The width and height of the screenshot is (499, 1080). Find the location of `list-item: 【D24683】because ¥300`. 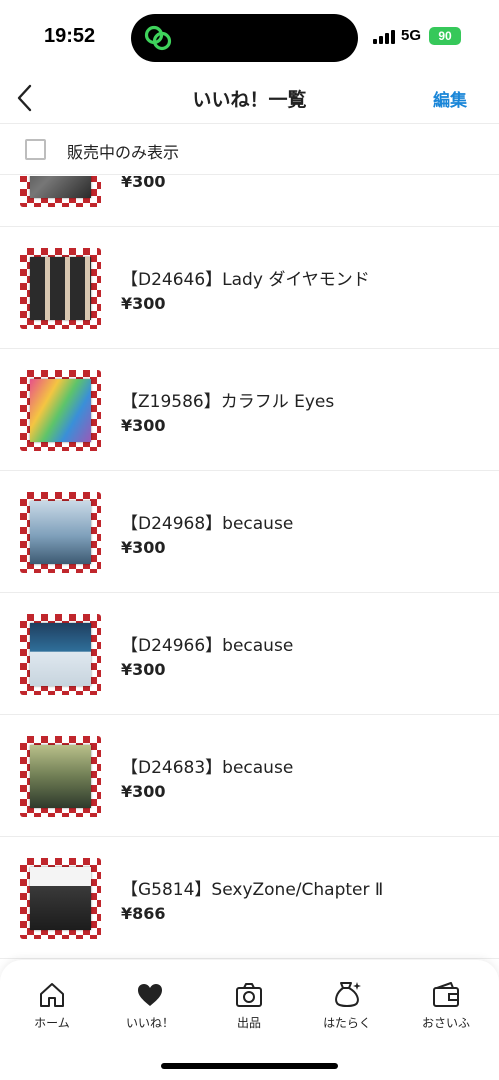

list-item: 【D24683】because ¥300 is located at coordinates (249, 776).